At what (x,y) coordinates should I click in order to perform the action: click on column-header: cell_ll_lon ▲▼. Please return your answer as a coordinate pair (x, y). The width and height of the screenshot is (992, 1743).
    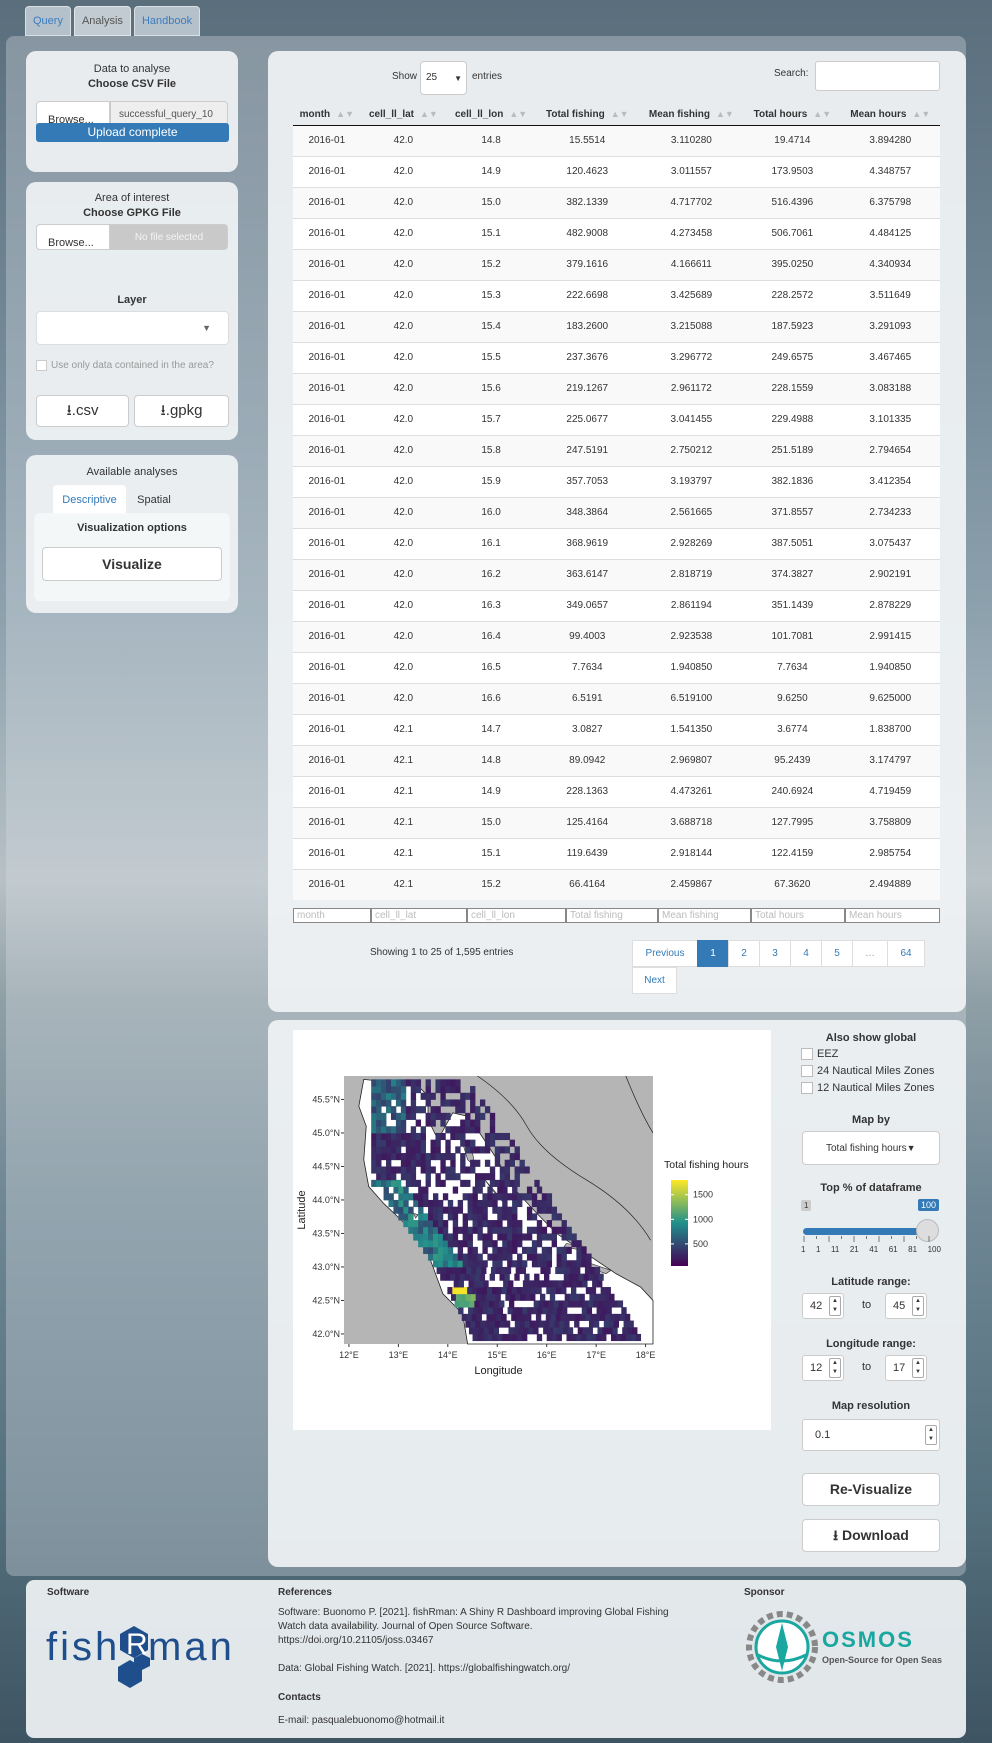
    Looking at the image, I should click on (491, 115).